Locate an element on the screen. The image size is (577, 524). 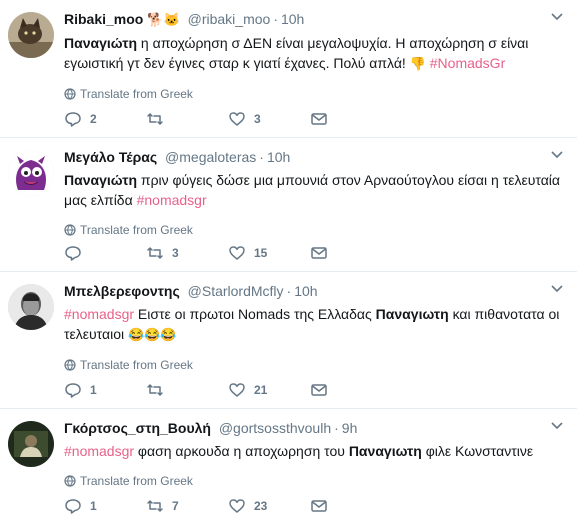
avatar-purple-monster-image is located at coordinates (31, 173).